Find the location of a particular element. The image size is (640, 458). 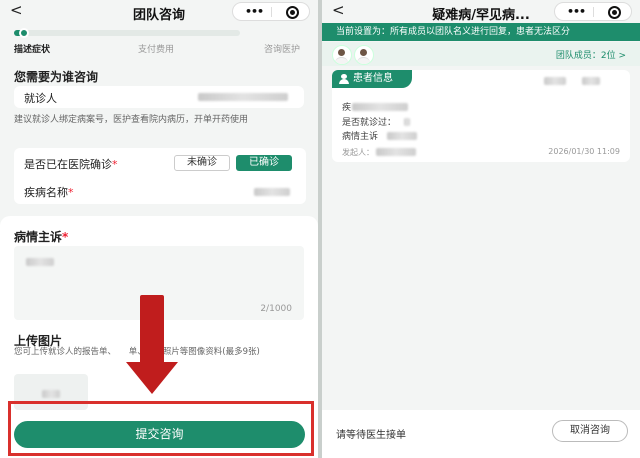

initiator-label: 发起人： is located at coordinates (358, 152).